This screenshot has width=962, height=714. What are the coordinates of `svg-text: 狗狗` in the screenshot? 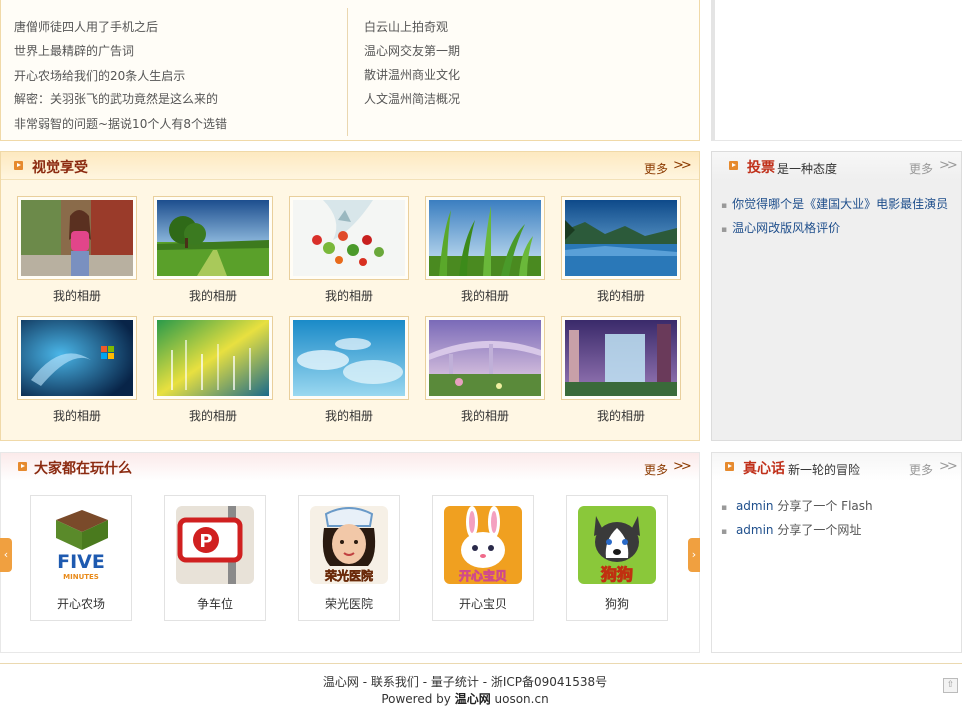 It's located at (617, 574).